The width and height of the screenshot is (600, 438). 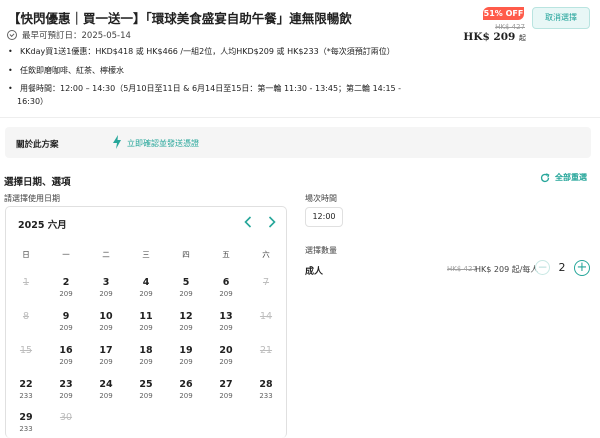 I want to click on day-number: 19, so click(x=186, y=350).